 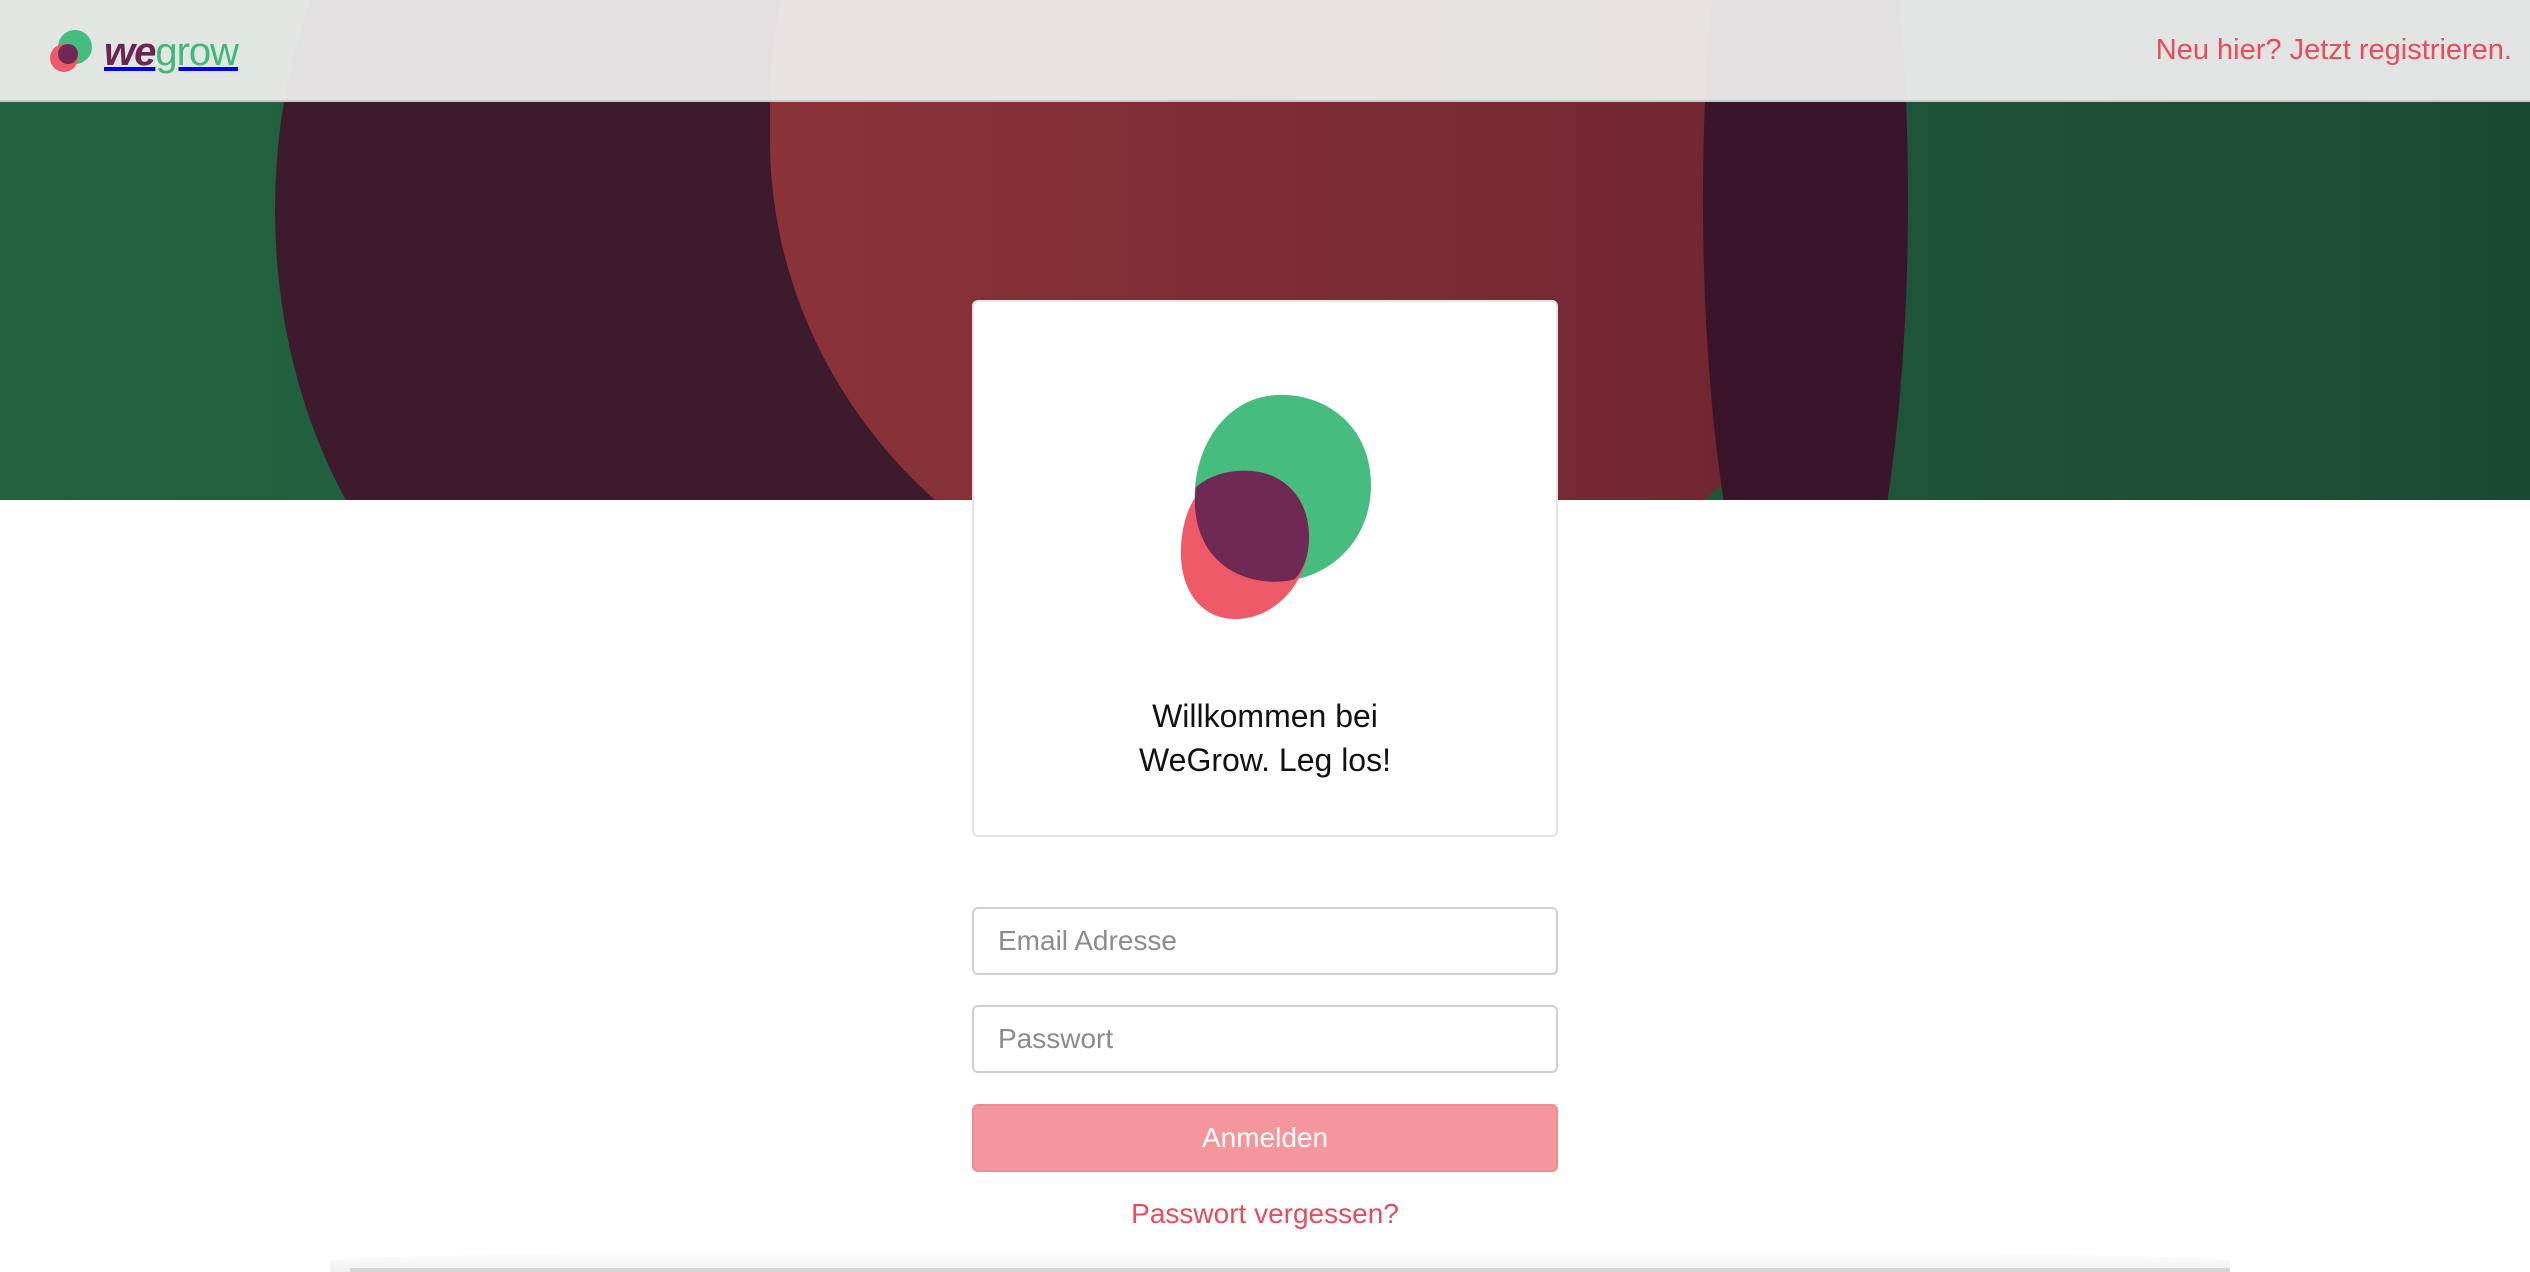 What do you see at coordinates (1290, 1270) in the screenshot?
I see `bottom-divider` at bounding box center [1290, 1270].